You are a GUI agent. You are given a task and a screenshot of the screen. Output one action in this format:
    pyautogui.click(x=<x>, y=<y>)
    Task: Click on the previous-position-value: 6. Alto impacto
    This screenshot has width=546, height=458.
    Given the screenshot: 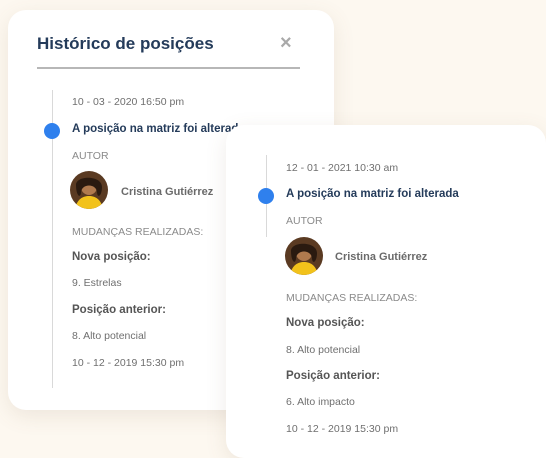 What is the action you would take?
    pyautogui.click(x=320, y=402)
    